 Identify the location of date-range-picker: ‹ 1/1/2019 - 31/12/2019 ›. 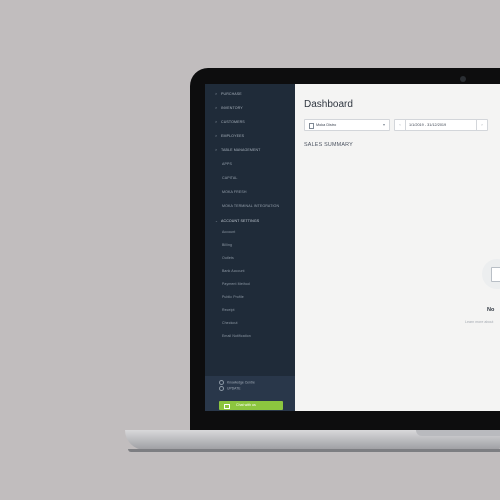
(441, 125).